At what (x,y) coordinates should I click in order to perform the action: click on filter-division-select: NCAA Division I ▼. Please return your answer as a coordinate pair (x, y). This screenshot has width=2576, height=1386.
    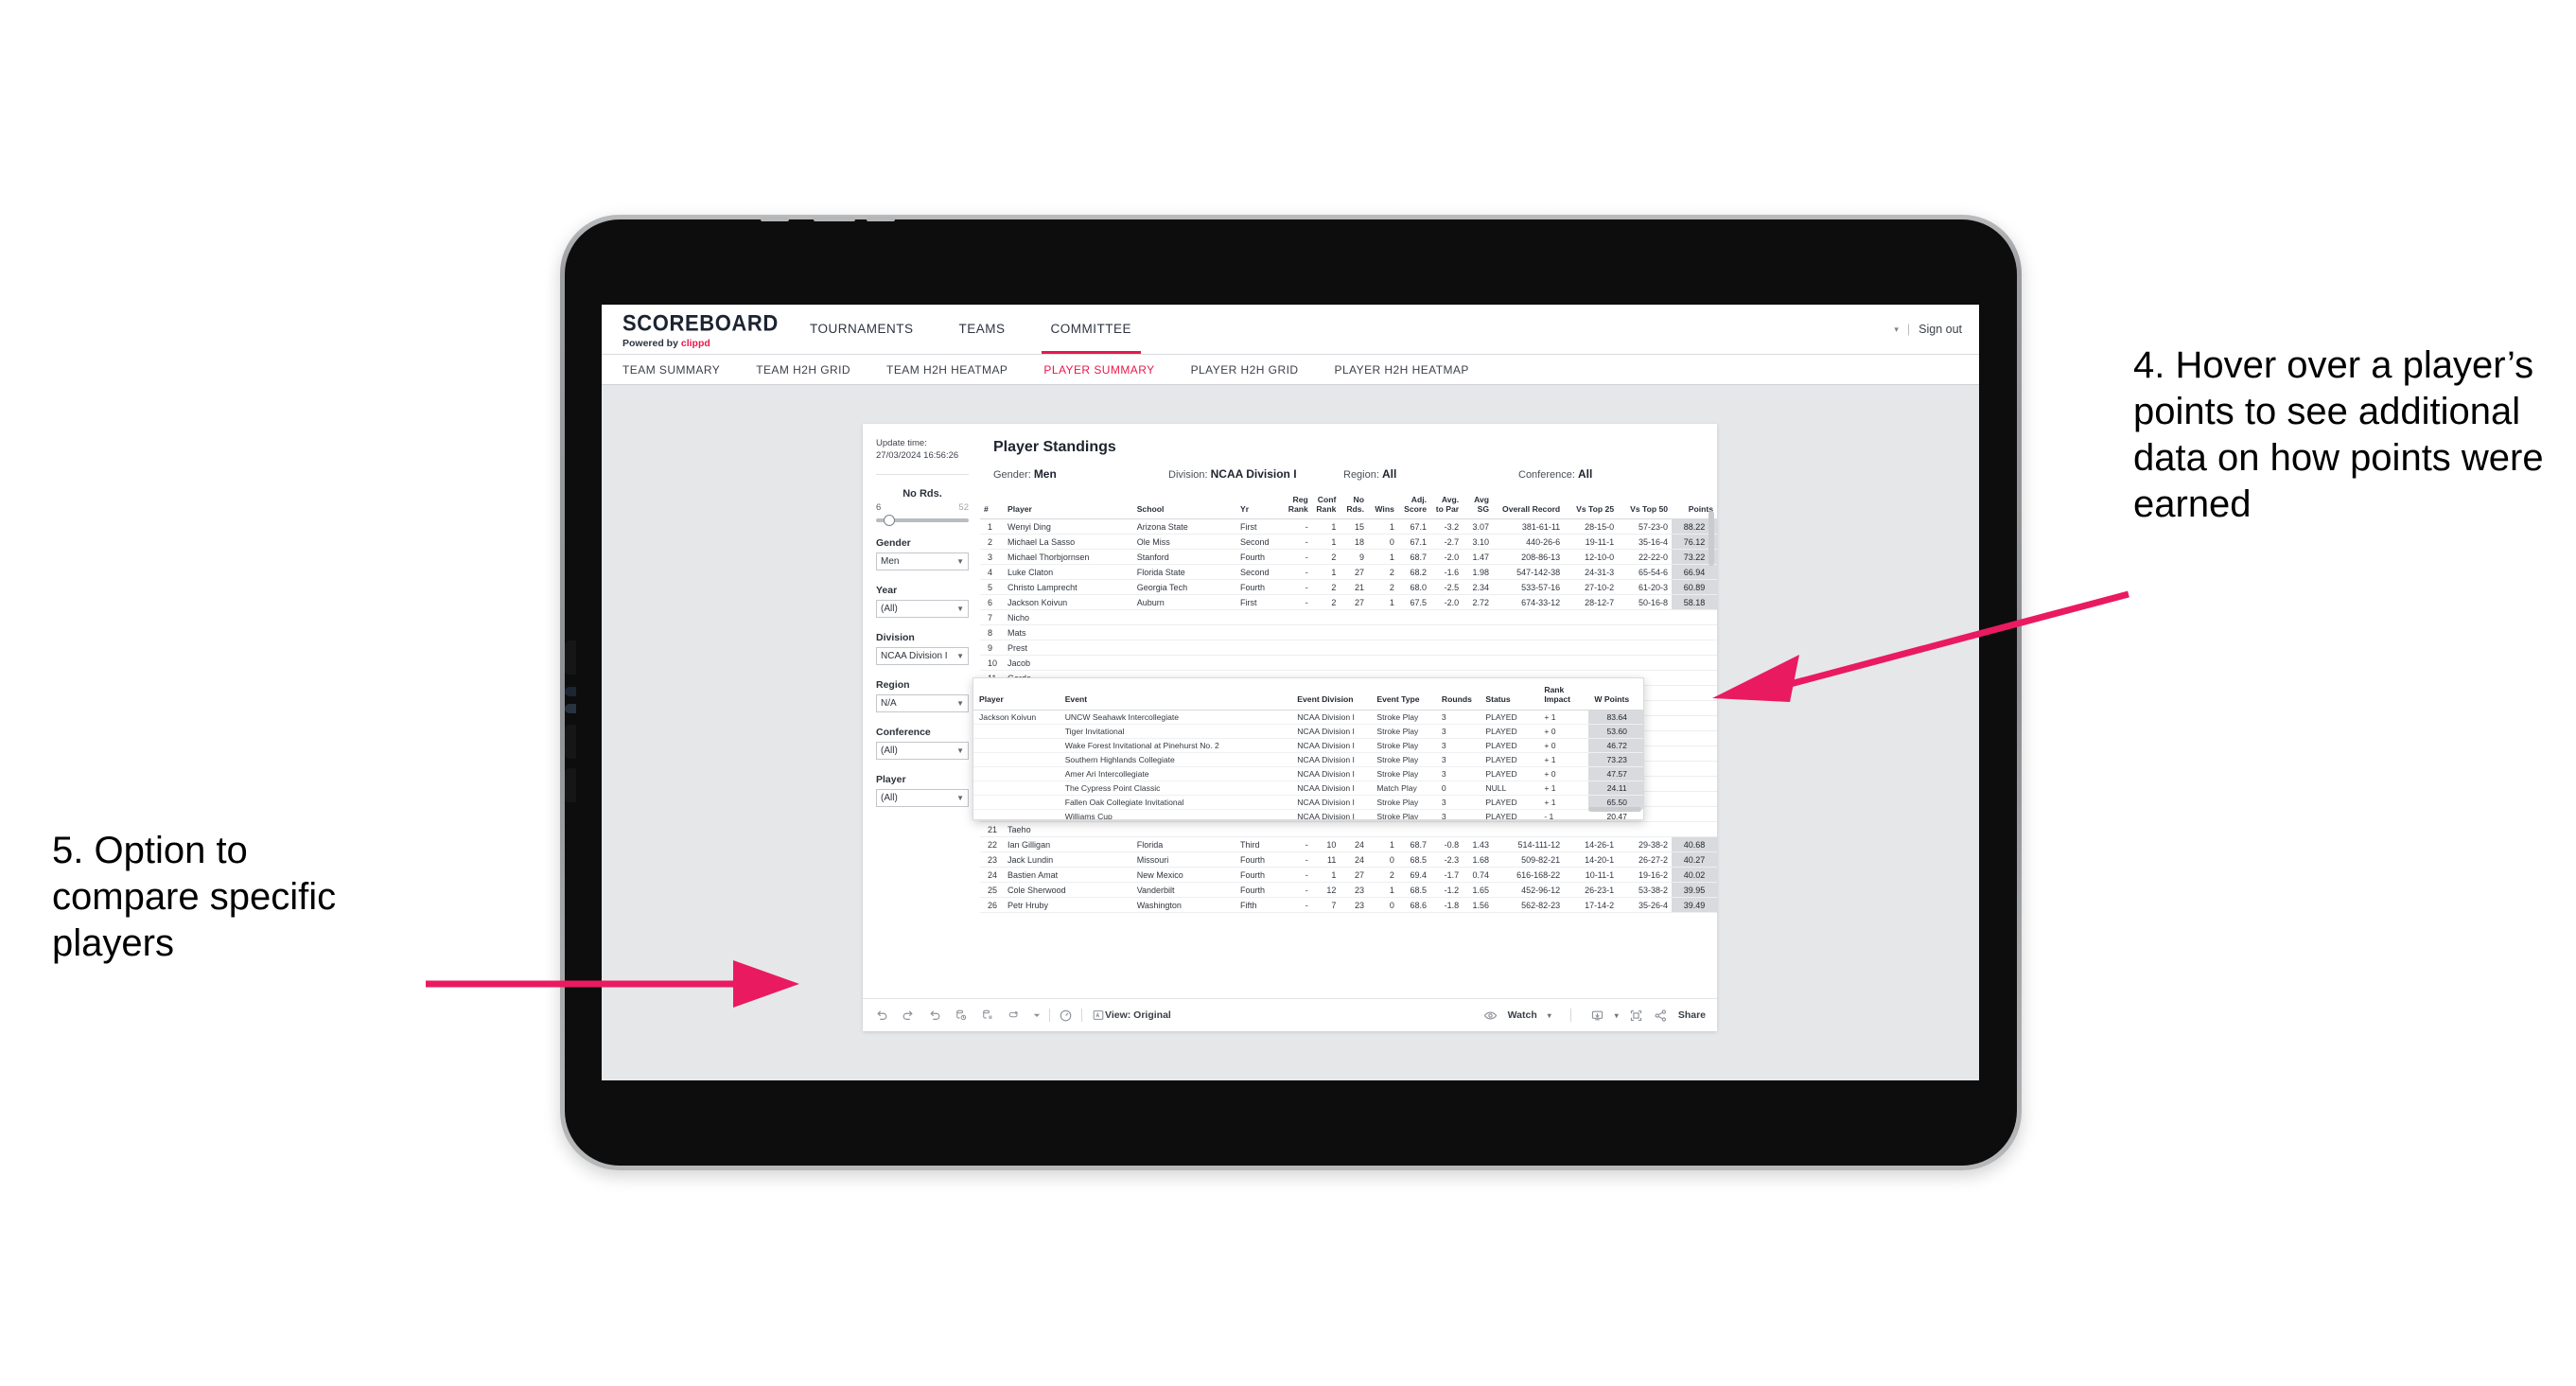
    Looking at the image, I should click on (923, 656).